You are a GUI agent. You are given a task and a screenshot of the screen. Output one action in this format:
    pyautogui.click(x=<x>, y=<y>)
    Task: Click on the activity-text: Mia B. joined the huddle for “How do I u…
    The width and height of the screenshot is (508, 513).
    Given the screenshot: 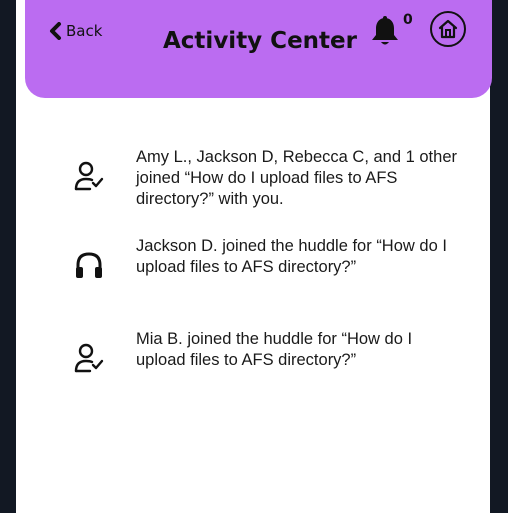 What is the action you would take?
    pyautogui.click(x=274, y=349)
    